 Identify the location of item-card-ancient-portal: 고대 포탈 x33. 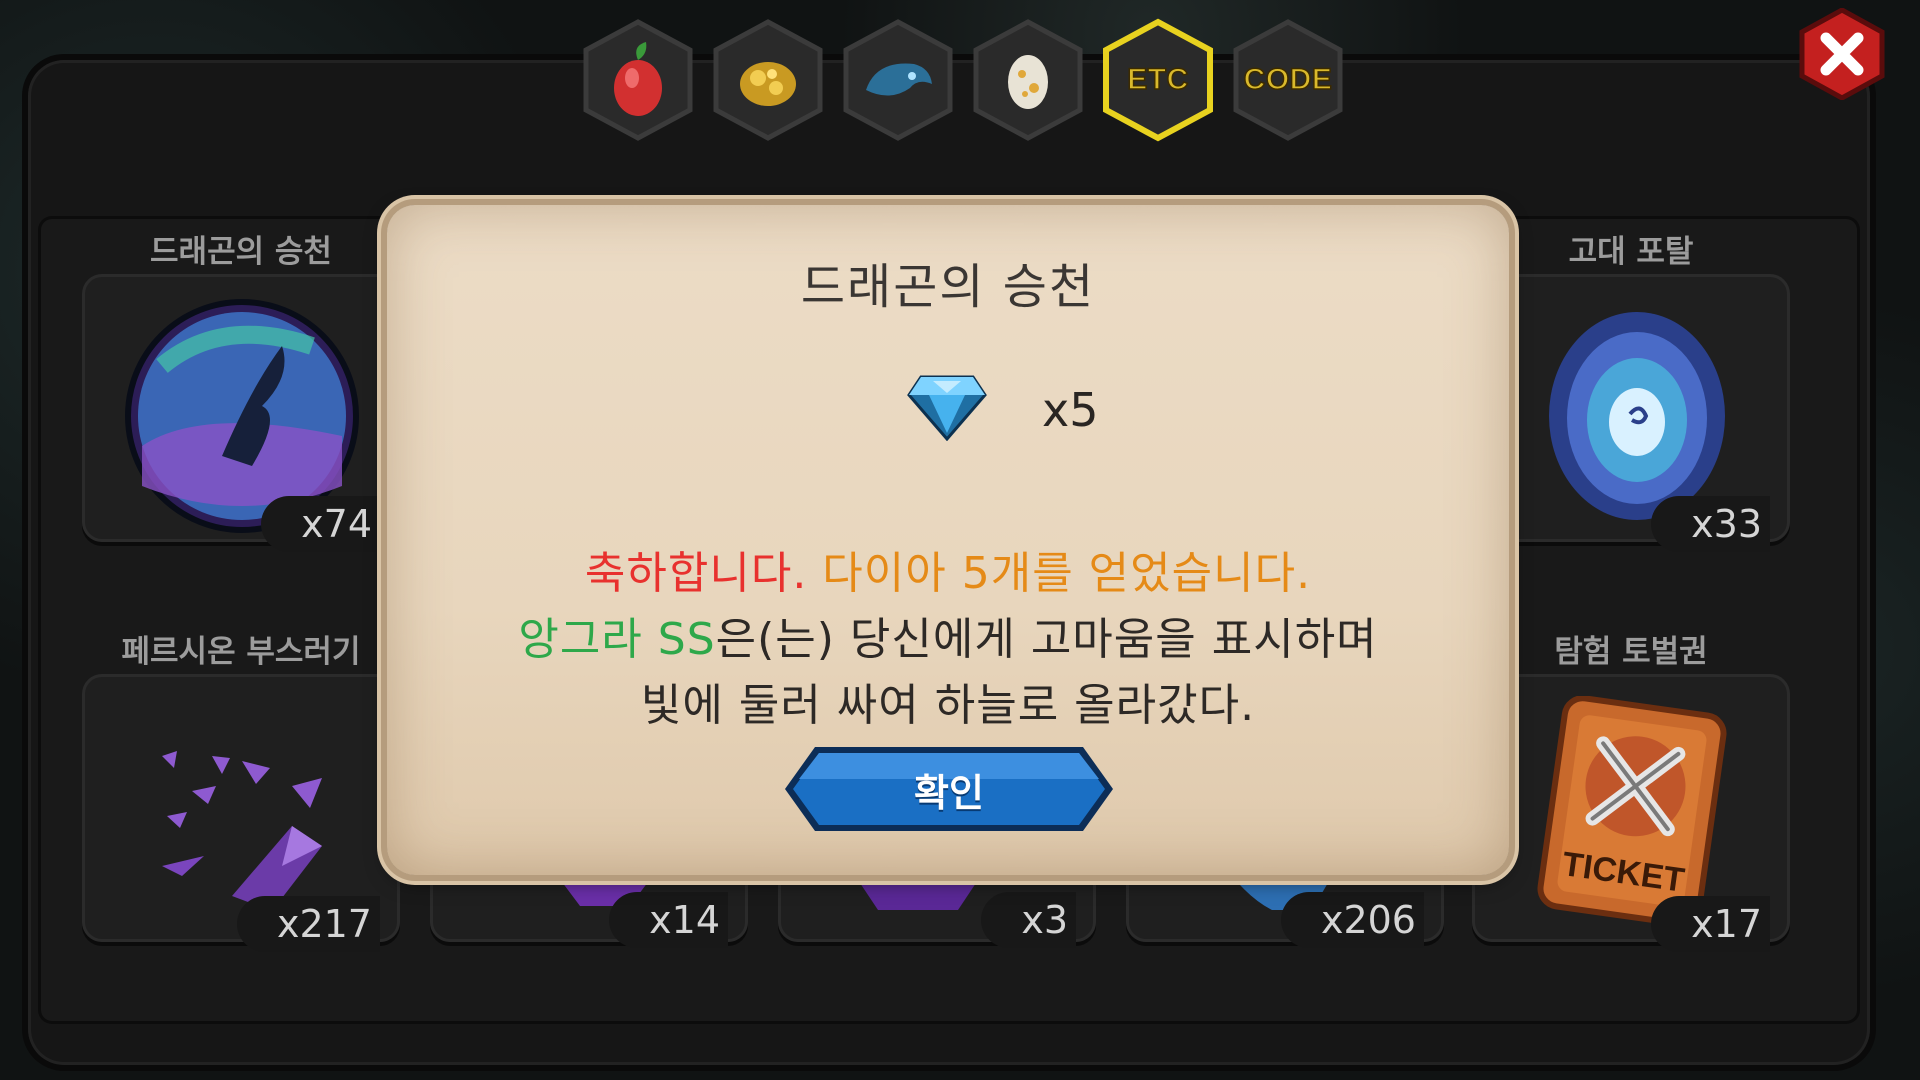
(1631, 391).